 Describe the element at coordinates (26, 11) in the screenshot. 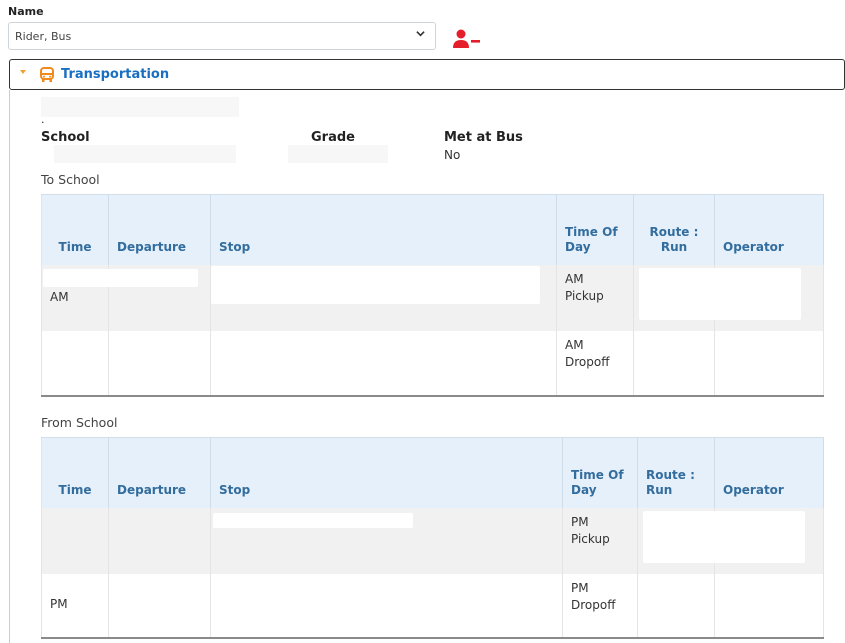

I see `name-label: Name` at that location.